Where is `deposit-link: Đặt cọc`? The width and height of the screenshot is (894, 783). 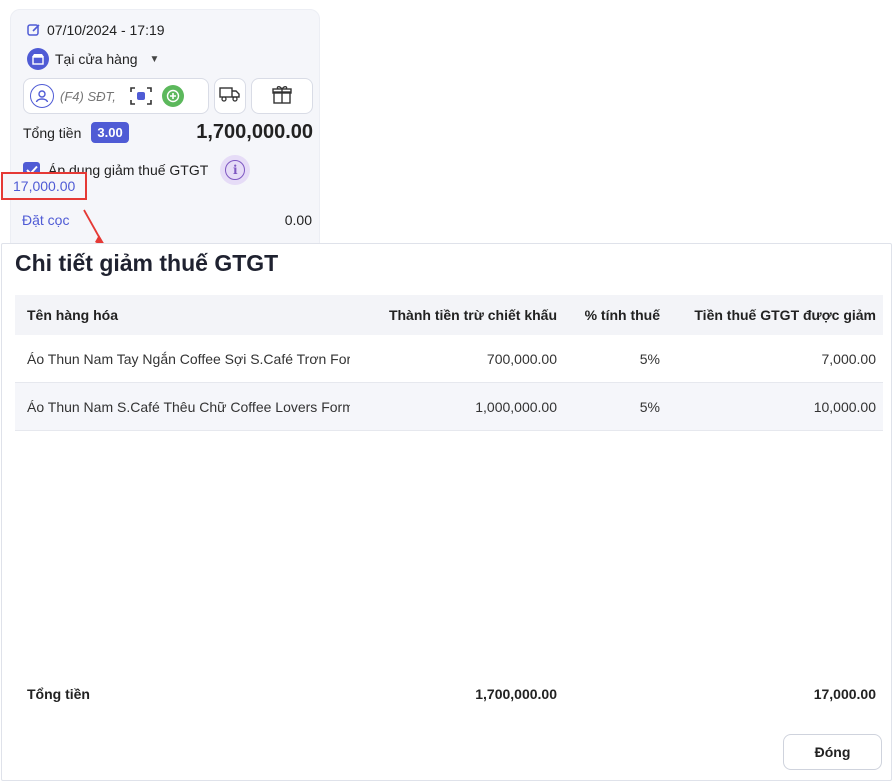 deposit-link: Đặt cọc is located at coordinates (45, 220).